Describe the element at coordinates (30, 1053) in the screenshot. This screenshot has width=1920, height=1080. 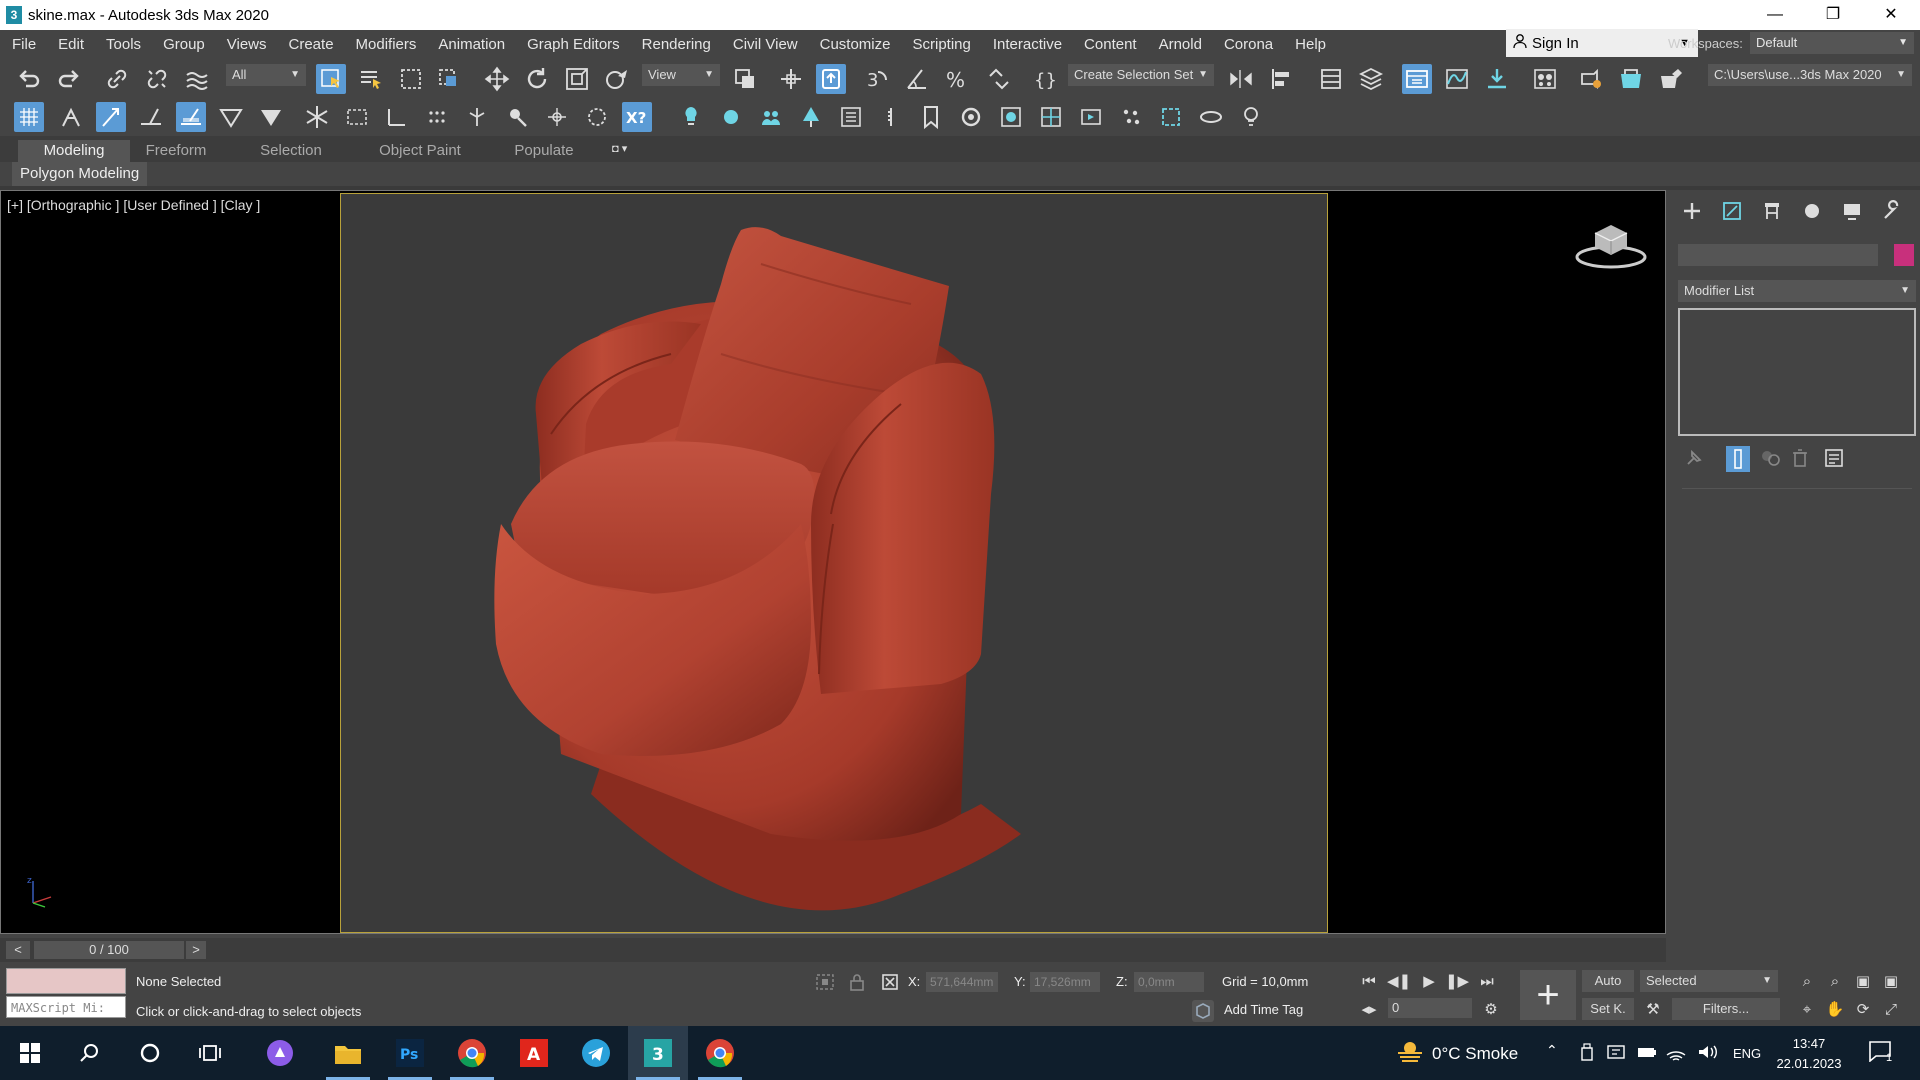
I see `windows-start-icon` at that location.